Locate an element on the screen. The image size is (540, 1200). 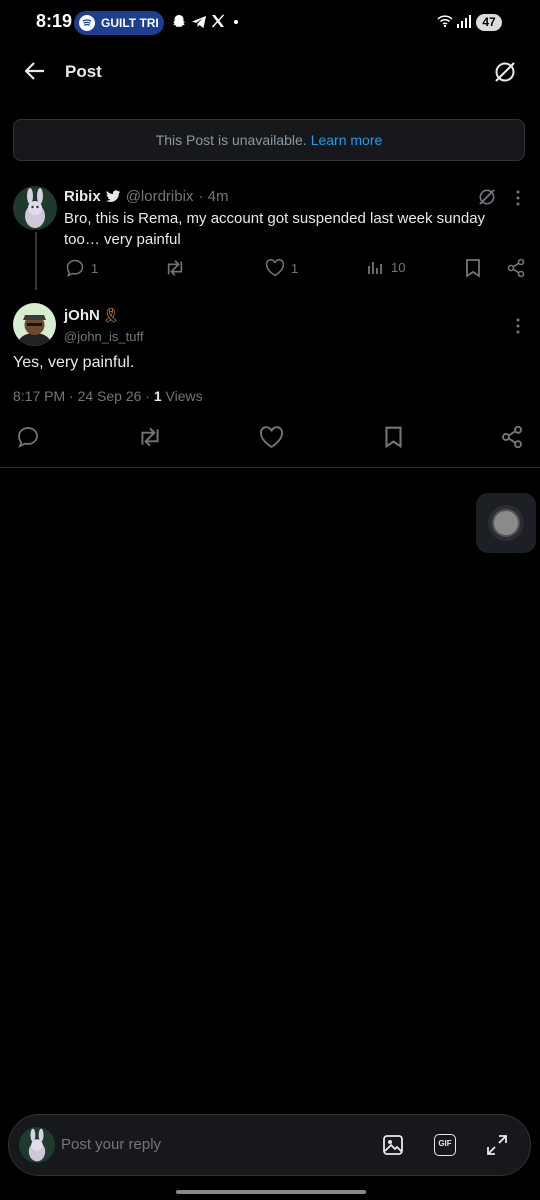
spotify-icon is located at coordinates (87, 23).